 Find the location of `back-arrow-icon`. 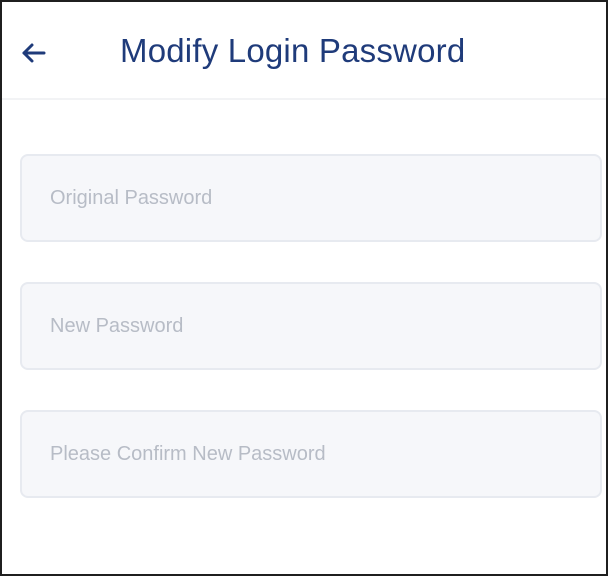

back-arrow-icon is located at coordinates (34, 53).